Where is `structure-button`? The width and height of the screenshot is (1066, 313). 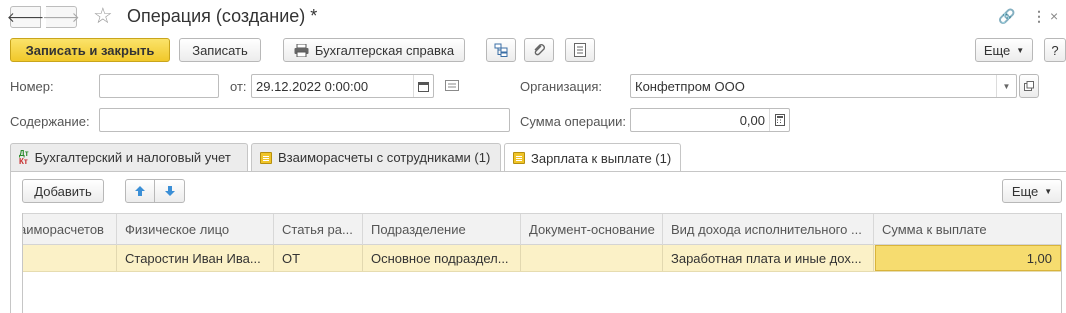
structure-button is located at coordinates (501, 50).